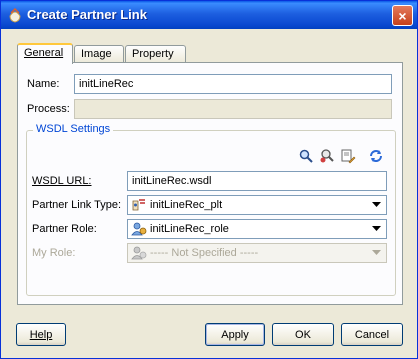 This screenshot has width=418, height=359. I want to click on partner-link-type-select: initLineRec_plt, so click(257, 205).